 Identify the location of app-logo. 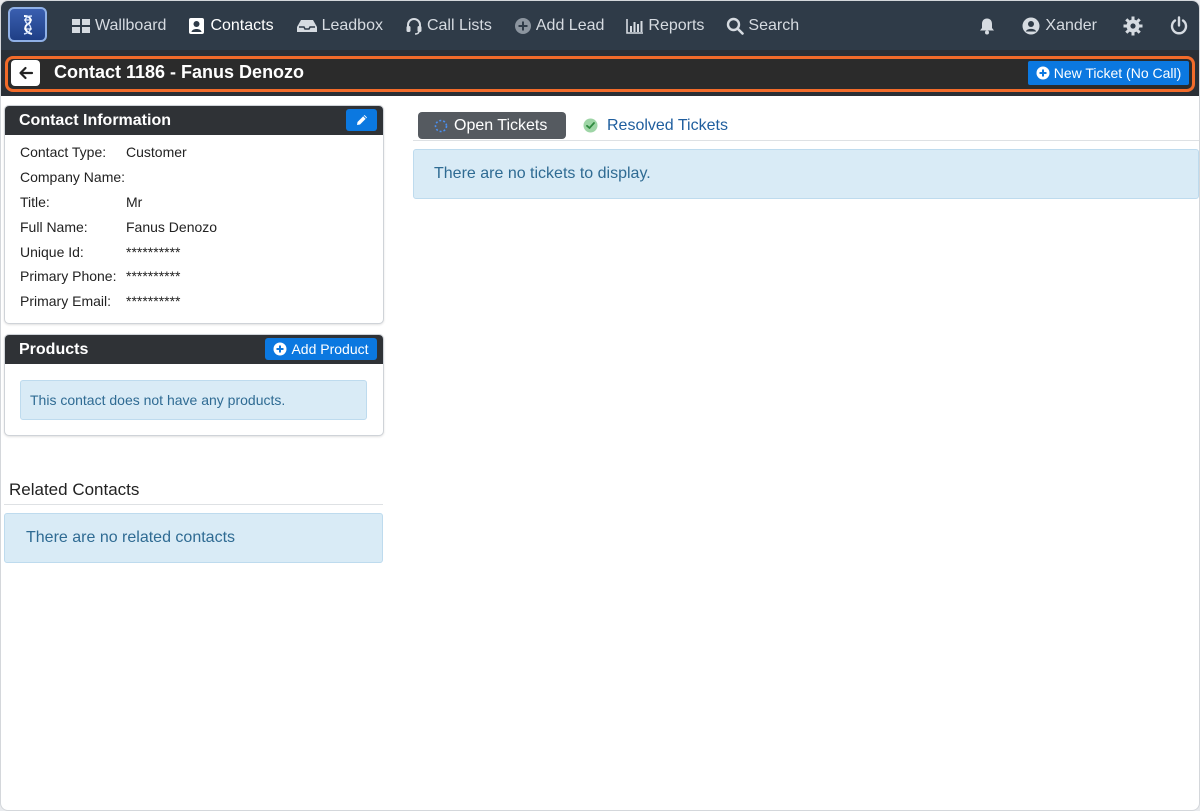
(27, 24).